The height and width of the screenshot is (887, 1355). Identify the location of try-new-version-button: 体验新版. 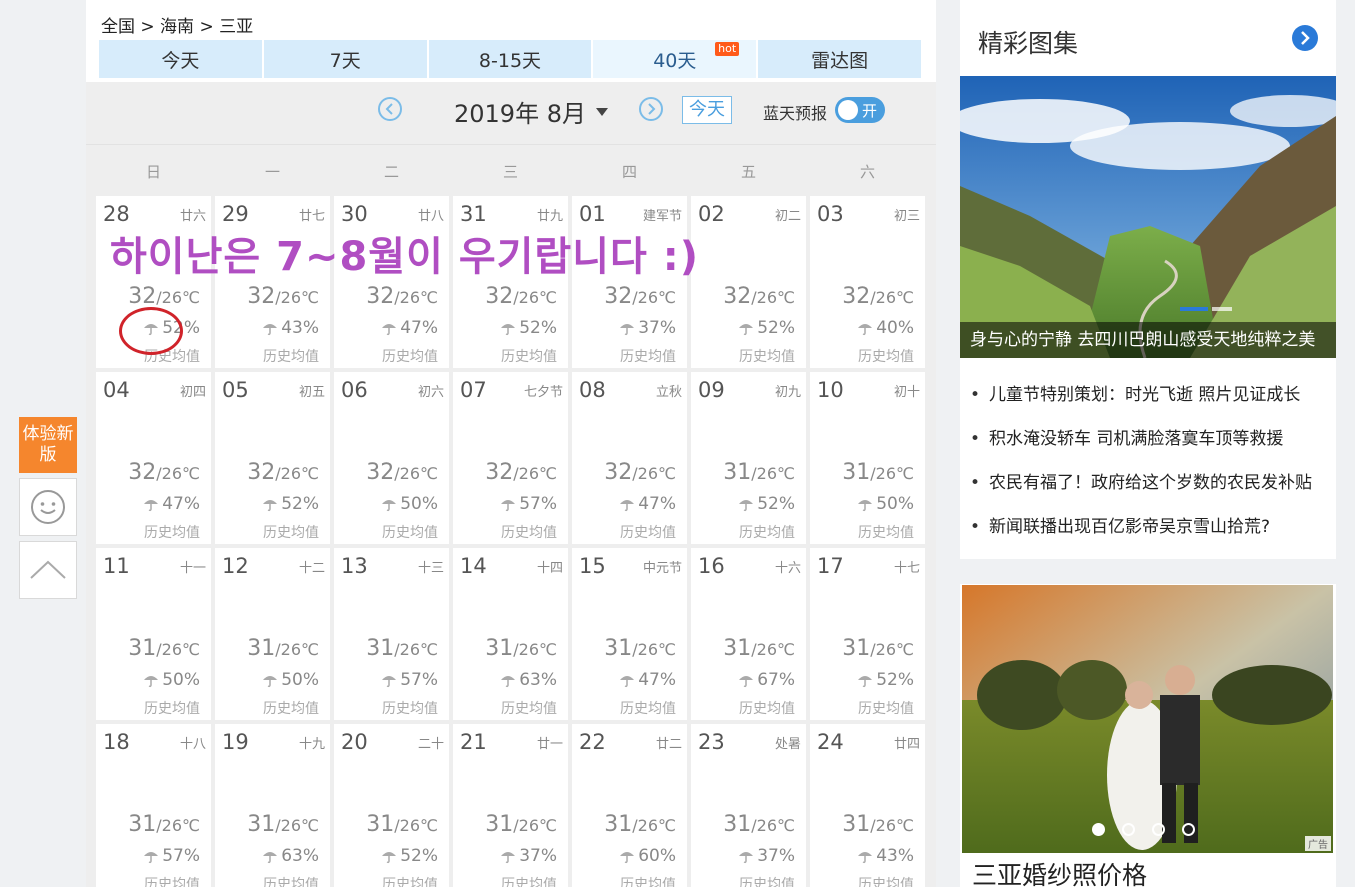
(48, 445).